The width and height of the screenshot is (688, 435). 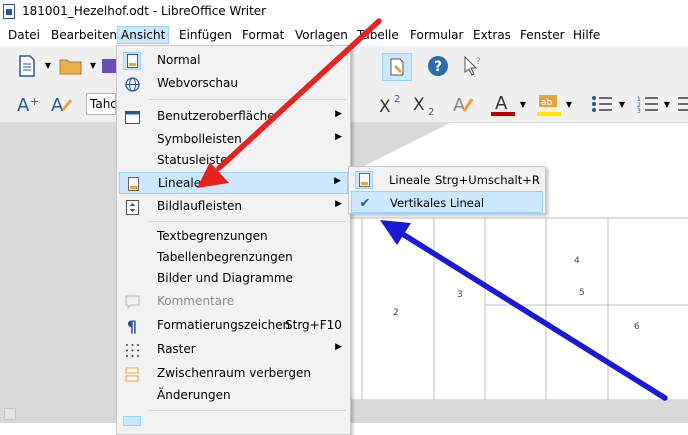 I want to click on rulers-submenu-item-lineale: Lineale Strg+Umschalt+R, so click(x=447, y=180).